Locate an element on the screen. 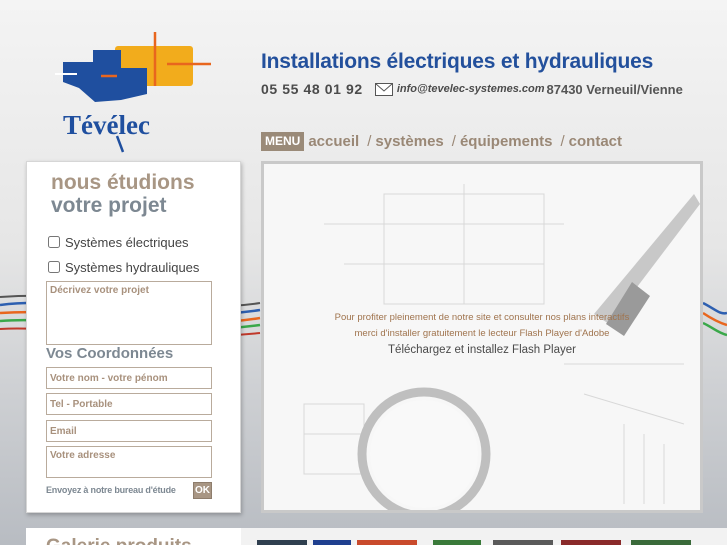 This screenshot has height=545, width=727. option-hydraulique-row: Systèmes hydrauliques is located at coordinates (123, 267).